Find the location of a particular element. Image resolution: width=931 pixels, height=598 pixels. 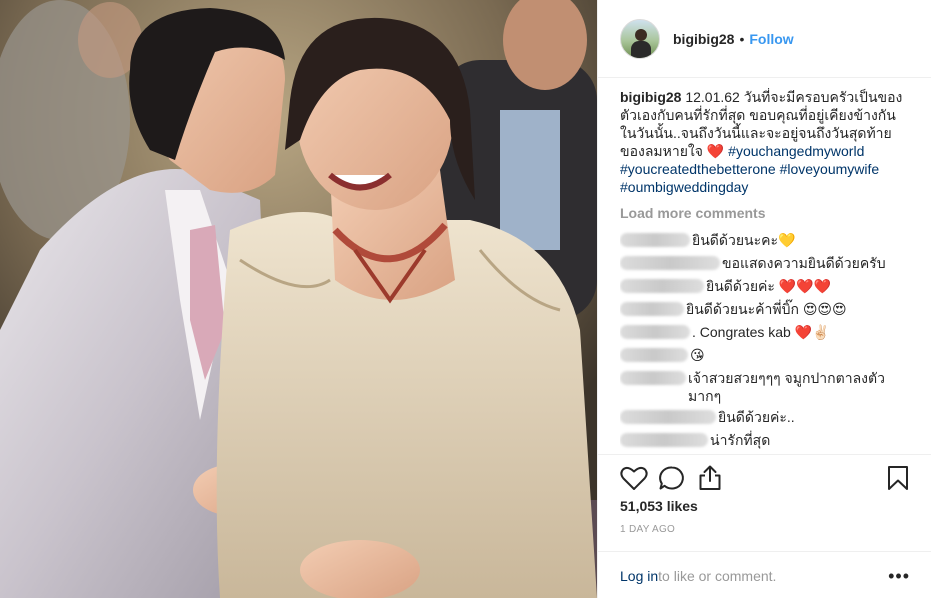

comment-text: ยินดีด้วยค่ะ ❤️❤️❤️ is located at coordinates (769, 286).